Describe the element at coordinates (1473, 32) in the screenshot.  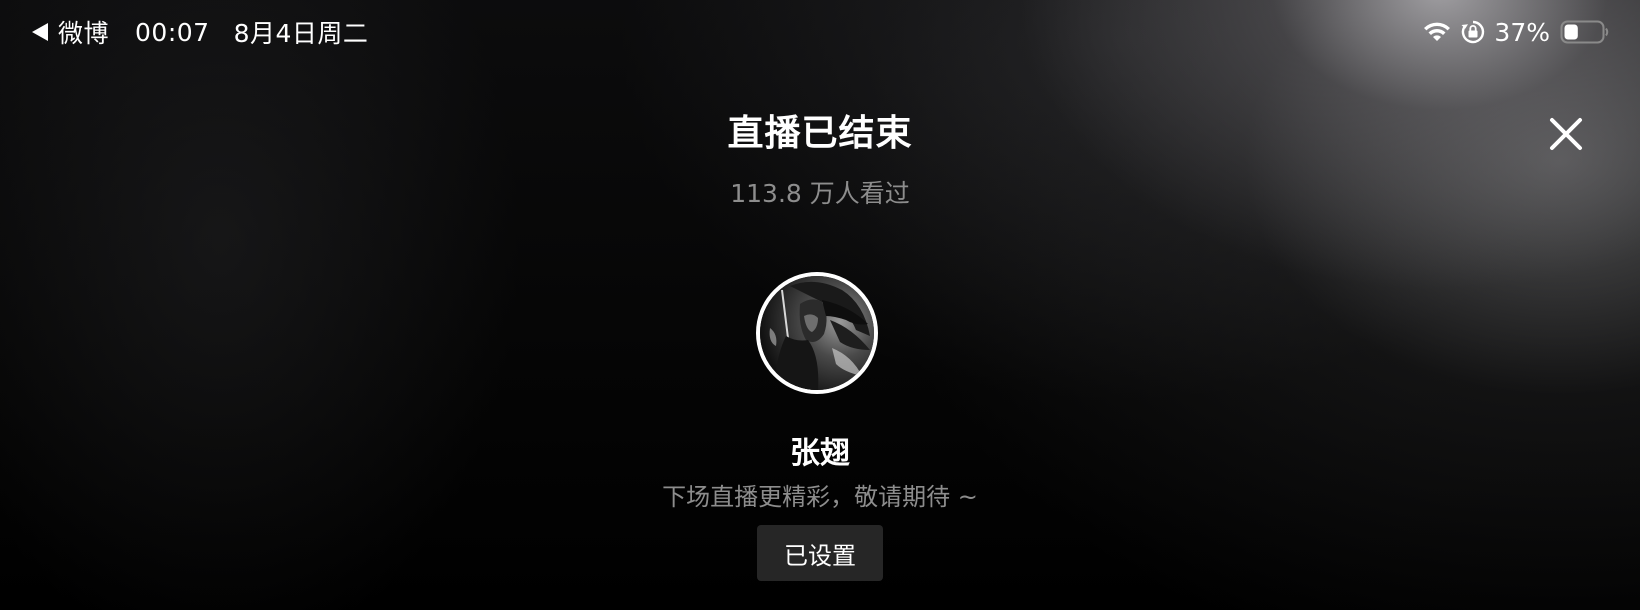
I see `orientation-lock-icon` at that location.